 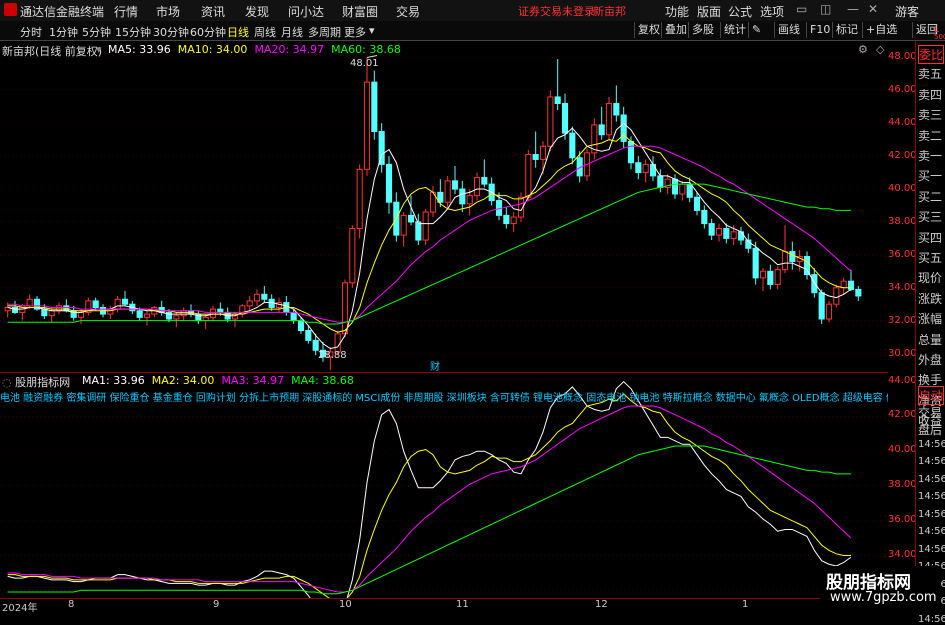 I want to click on menu-formula: 公式, so click(x=740, y=11).